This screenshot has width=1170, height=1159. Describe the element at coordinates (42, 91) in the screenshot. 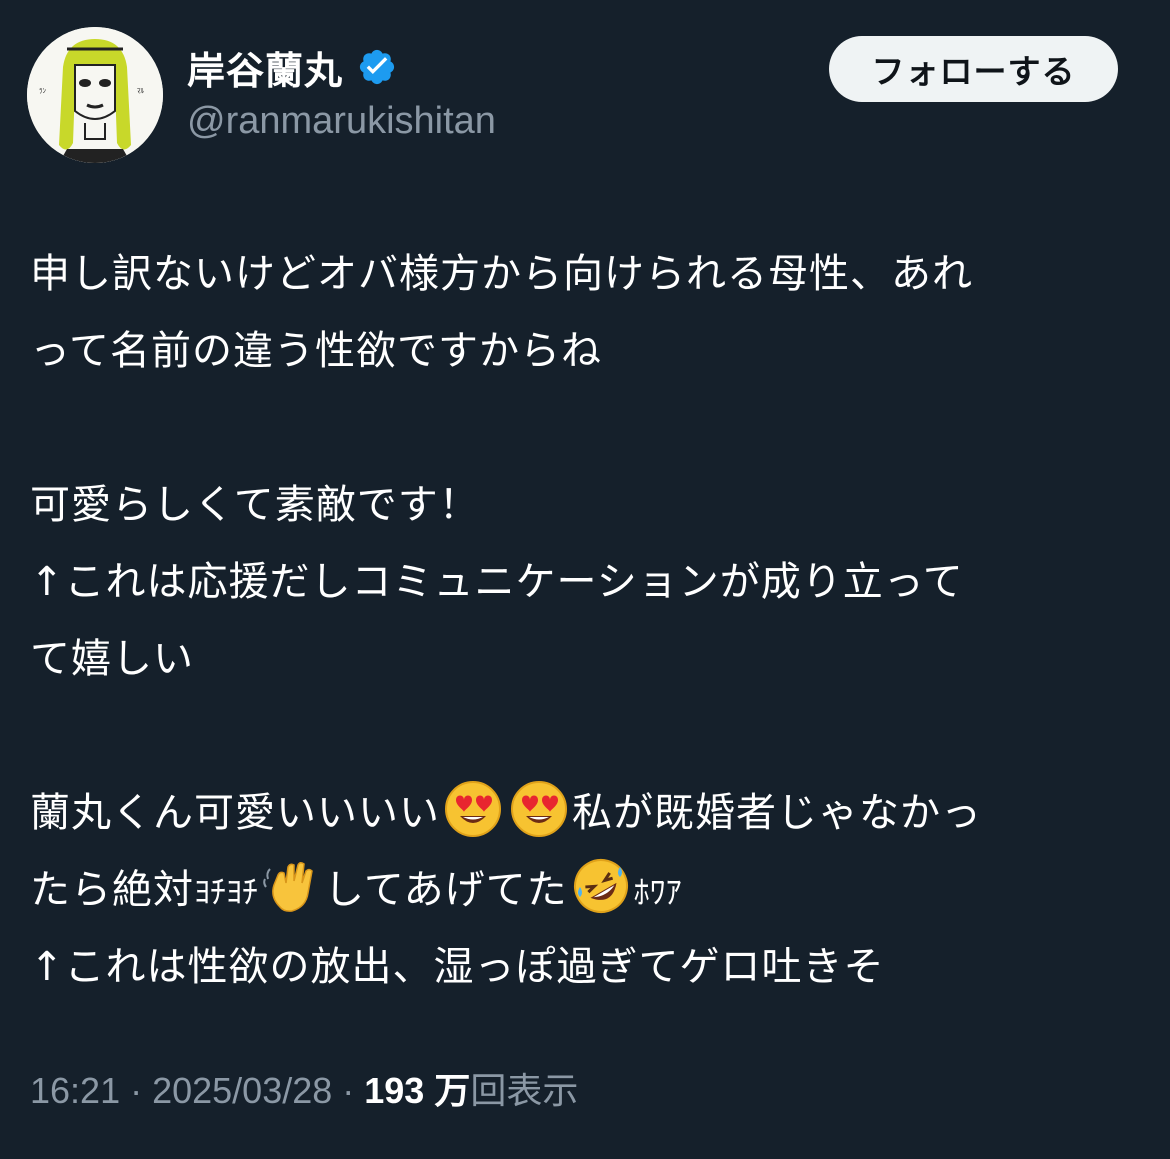

I see `svg-text: ﾗﾝ` at that location.